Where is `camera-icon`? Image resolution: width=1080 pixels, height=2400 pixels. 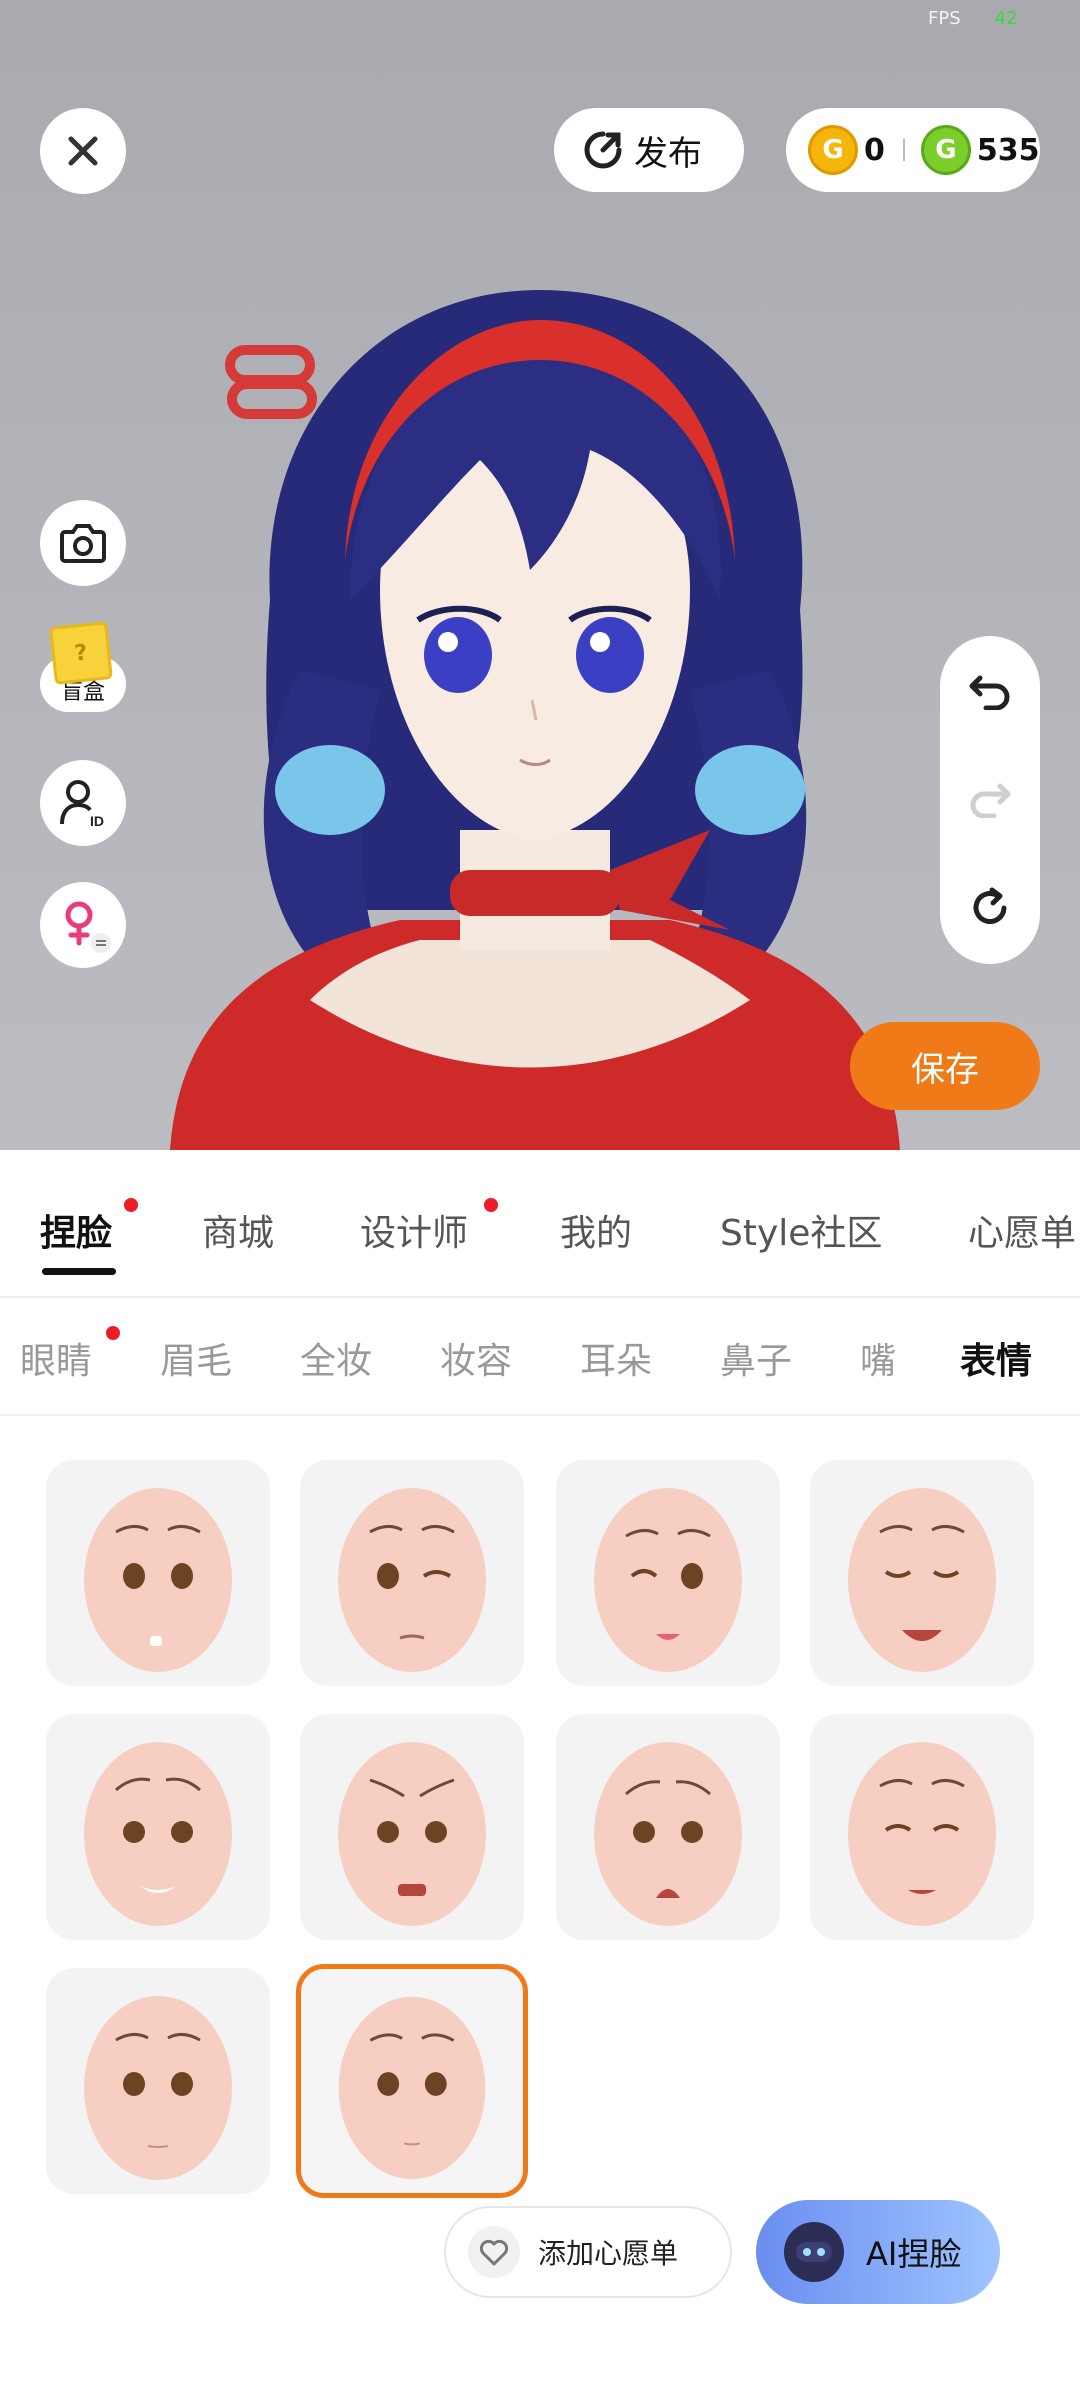 camera-icon is located at coordinates (83, 543).